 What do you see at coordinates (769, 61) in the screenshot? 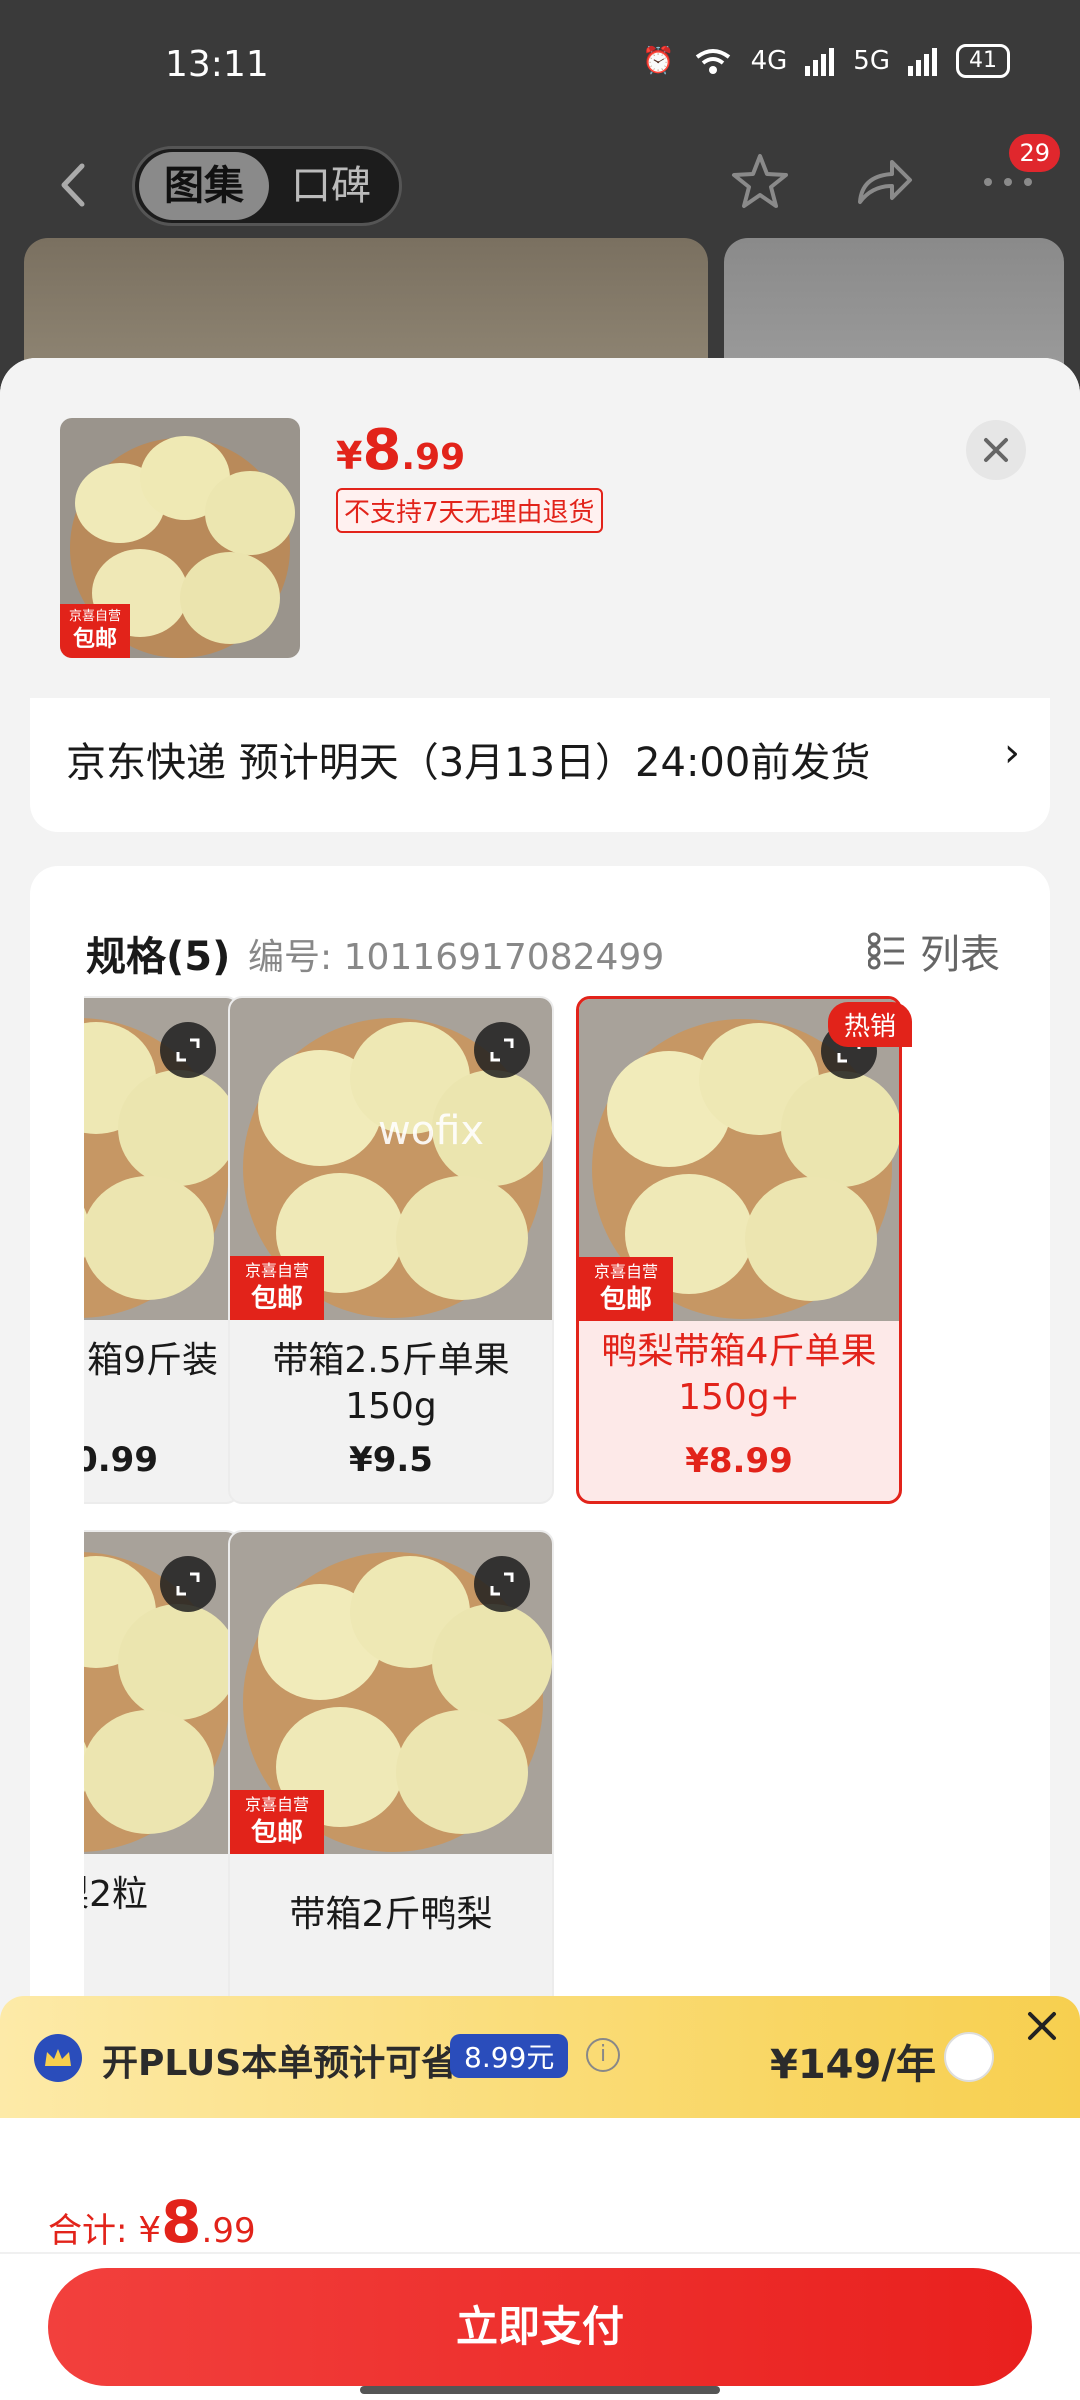
I see `signal-4g-icon: 4G` at bounding box center [769, 61].